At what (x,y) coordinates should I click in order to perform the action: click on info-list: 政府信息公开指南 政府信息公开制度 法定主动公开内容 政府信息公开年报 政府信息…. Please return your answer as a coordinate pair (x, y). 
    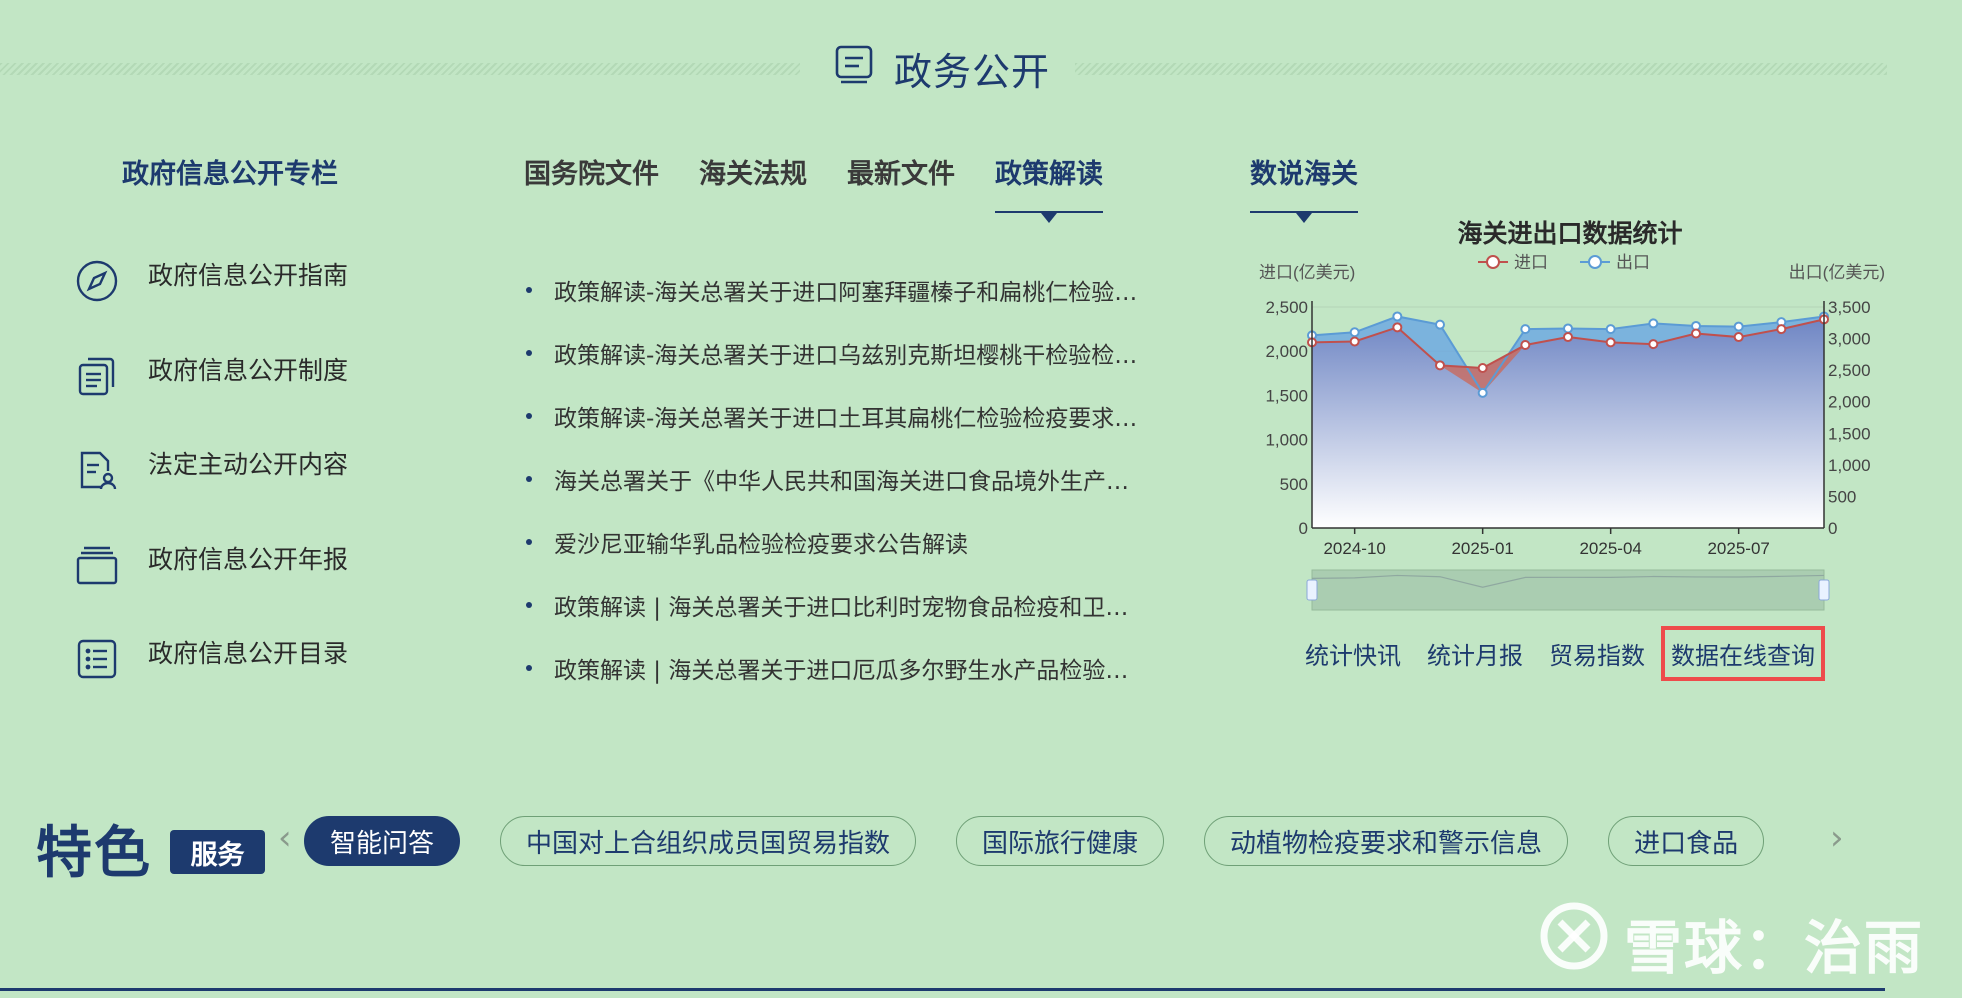
    Looking at the image, I should click on (210, 470).